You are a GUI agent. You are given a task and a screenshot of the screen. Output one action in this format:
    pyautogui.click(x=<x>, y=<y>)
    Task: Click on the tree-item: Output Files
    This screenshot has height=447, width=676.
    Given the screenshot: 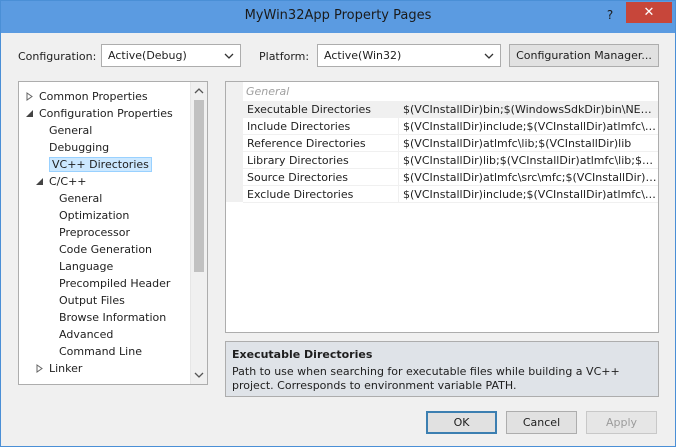 What is the action you would take?
    pyautogui.click(x=92, y=300)
    